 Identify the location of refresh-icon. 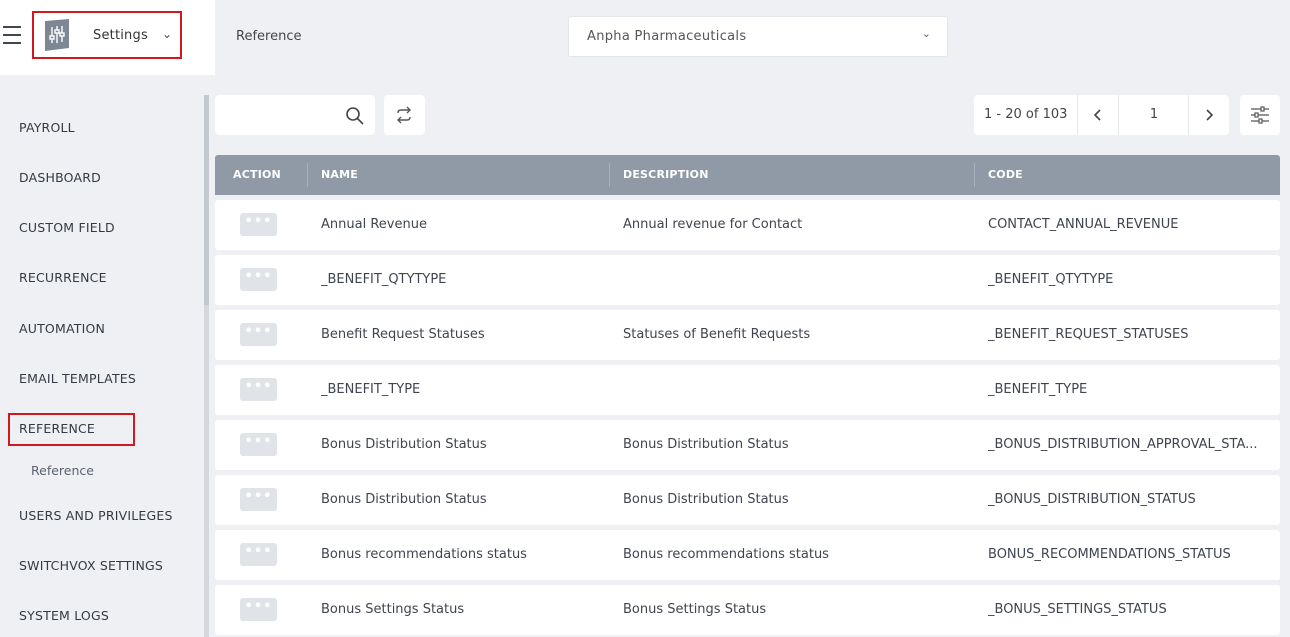
(404, 115).